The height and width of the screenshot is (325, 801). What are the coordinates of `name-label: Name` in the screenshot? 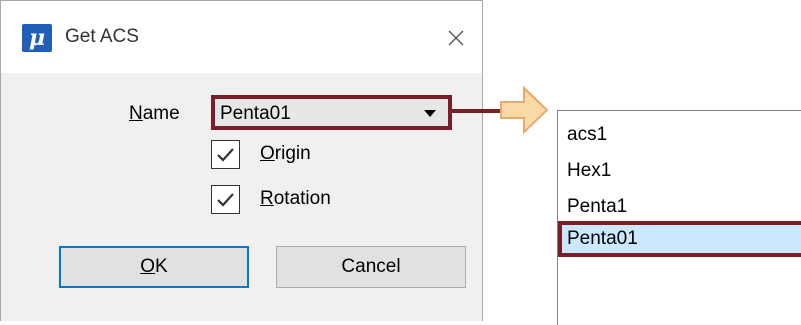 It's located at (154, 113).